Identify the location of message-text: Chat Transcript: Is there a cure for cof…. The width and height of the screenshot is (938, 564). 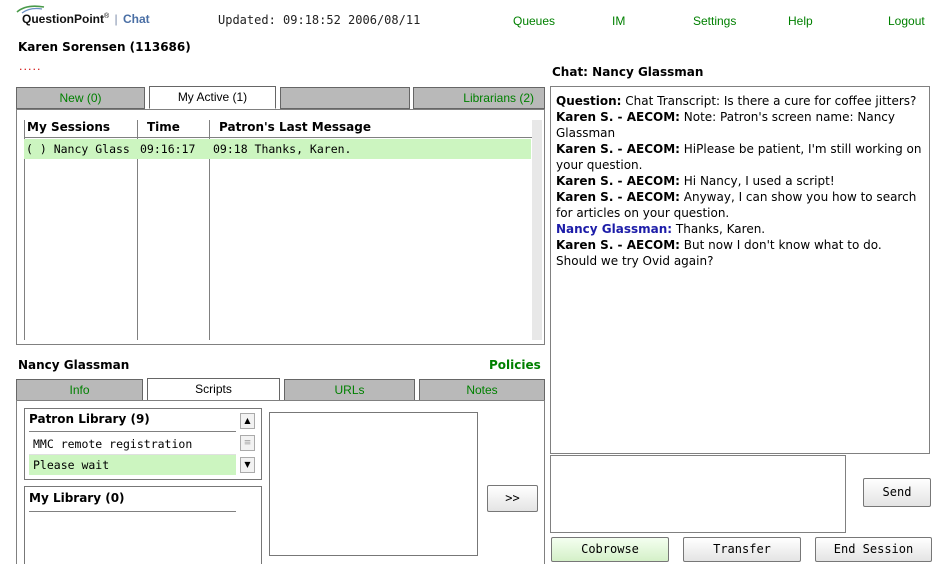
(769, 101).